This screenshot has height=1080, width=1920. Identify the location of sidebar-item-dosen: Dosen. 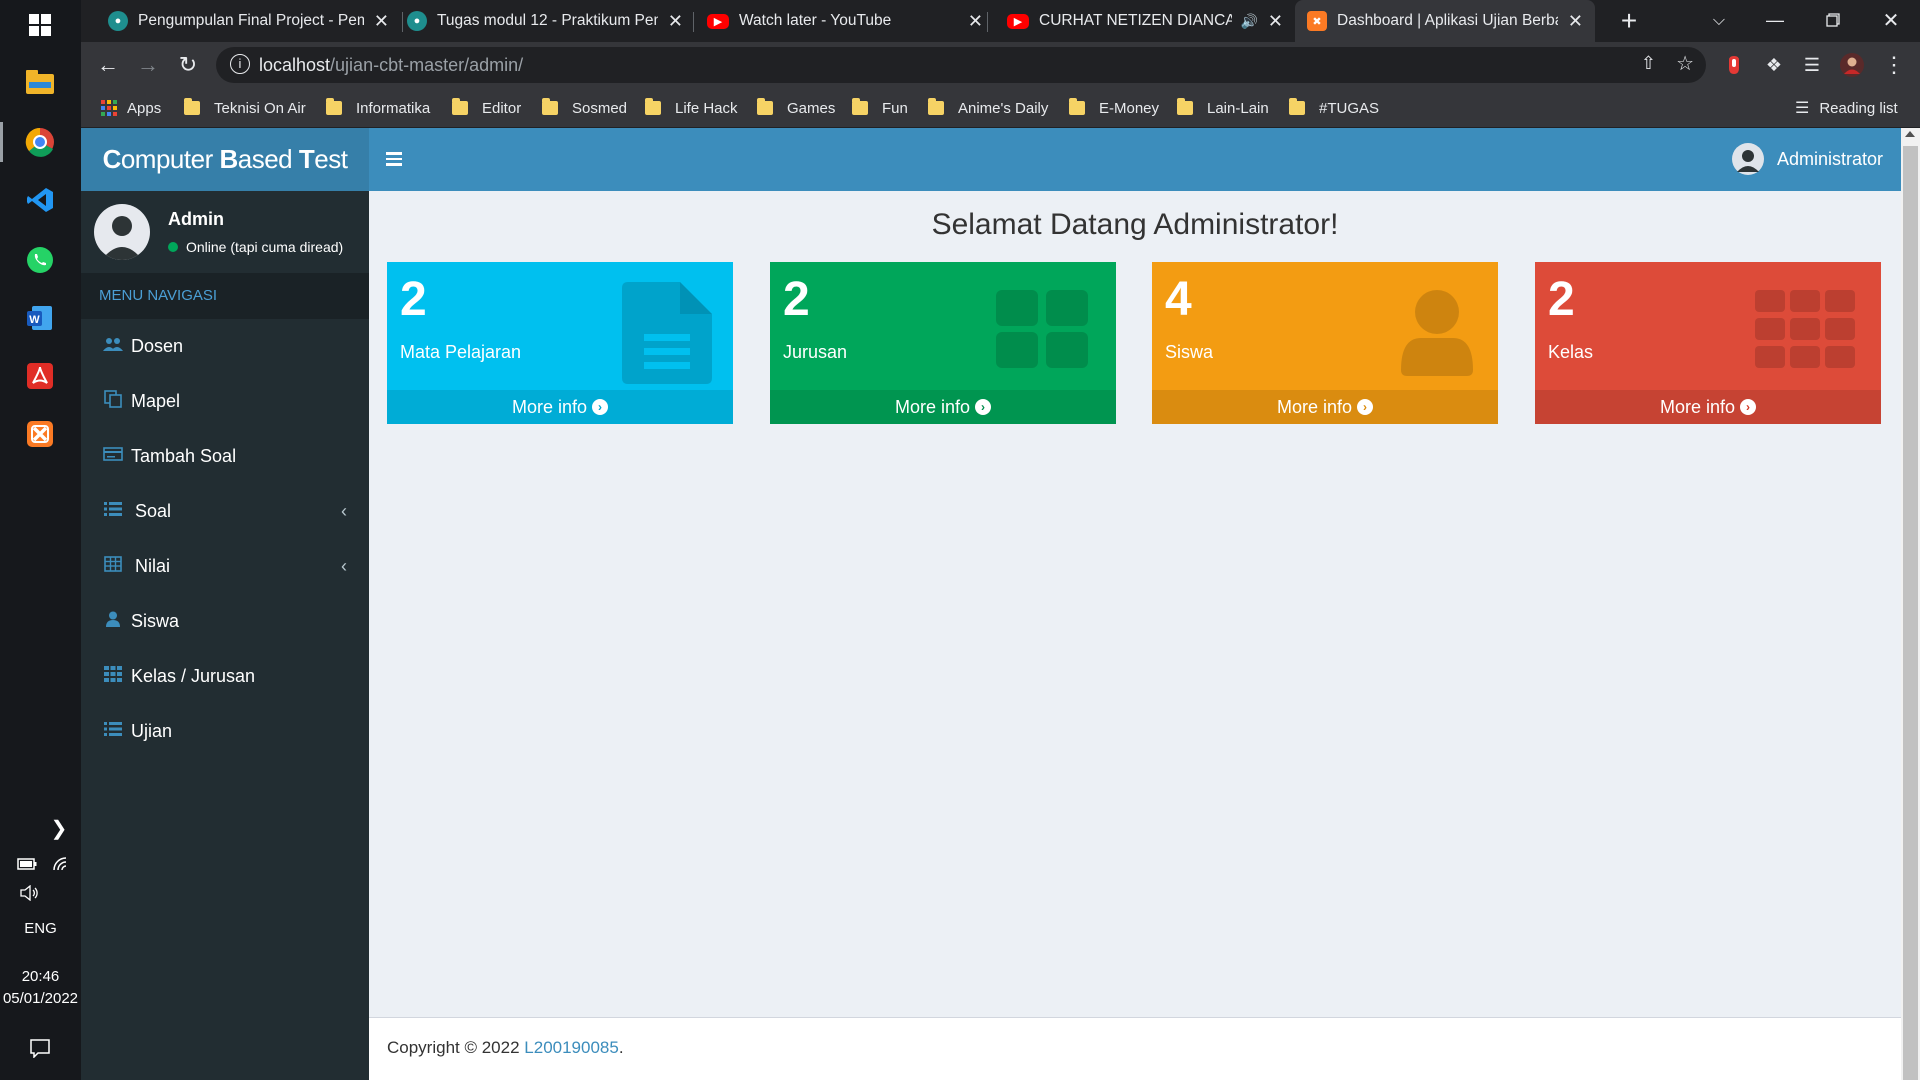
(225, 346).